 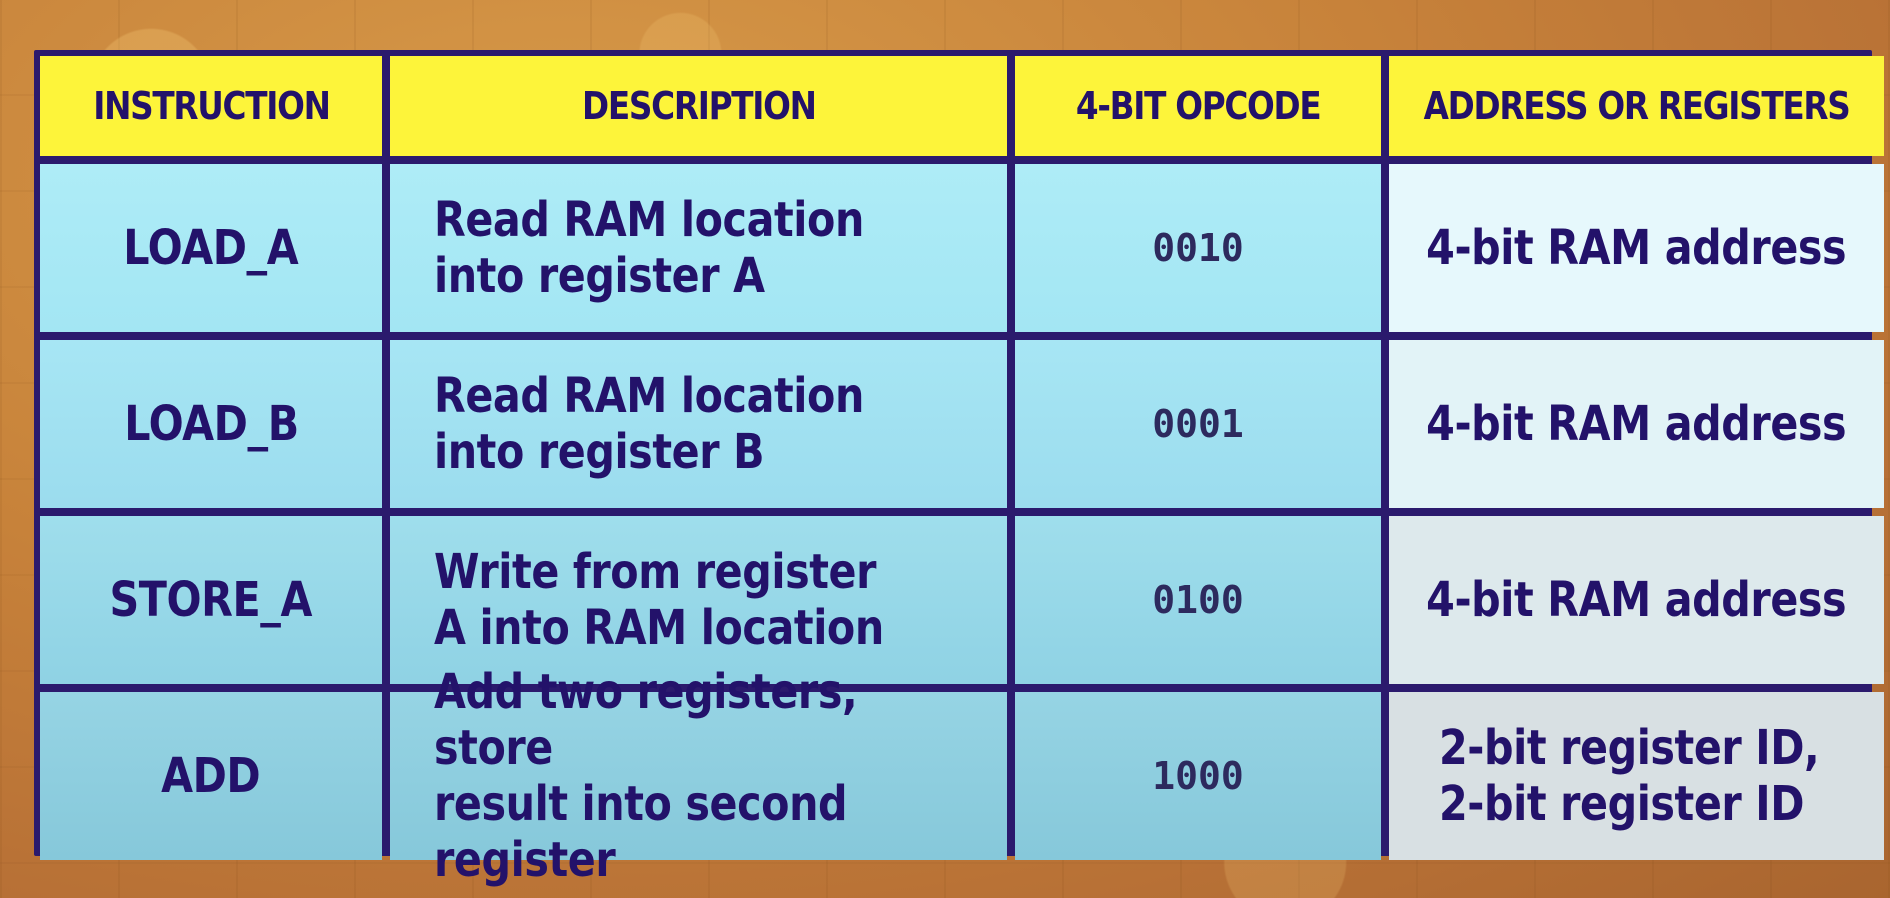 I want to click on row-4-instruction: ADD, so click(x=211, y=776).